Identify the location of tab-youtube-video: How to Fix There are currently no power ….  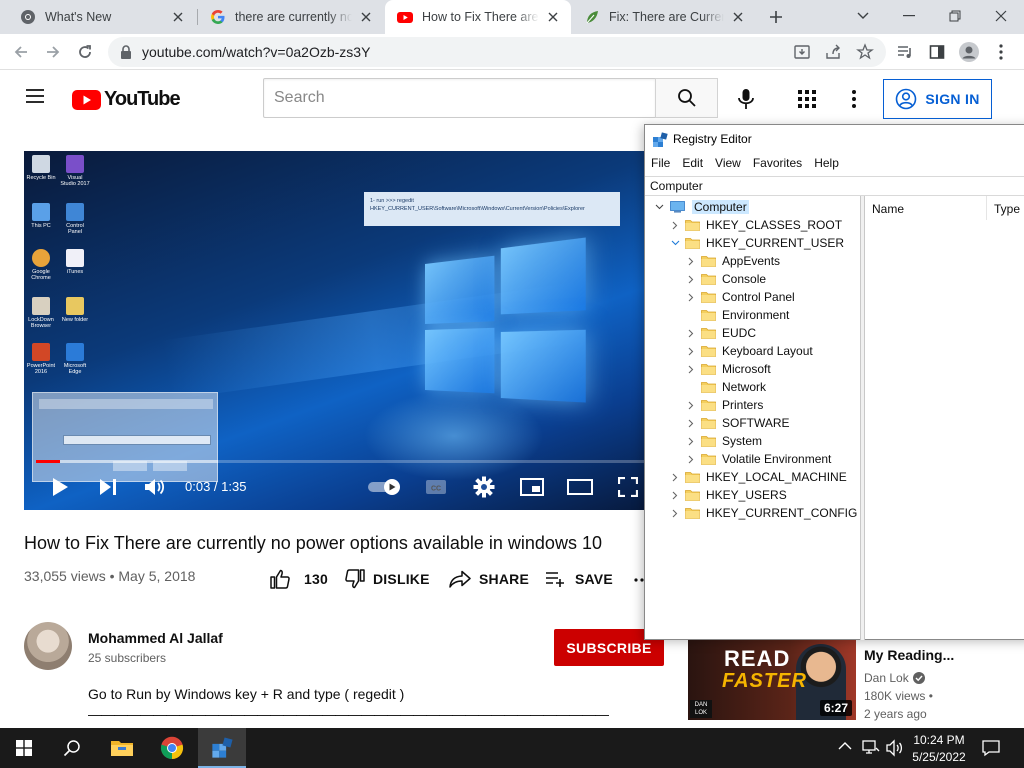
(478, 17).